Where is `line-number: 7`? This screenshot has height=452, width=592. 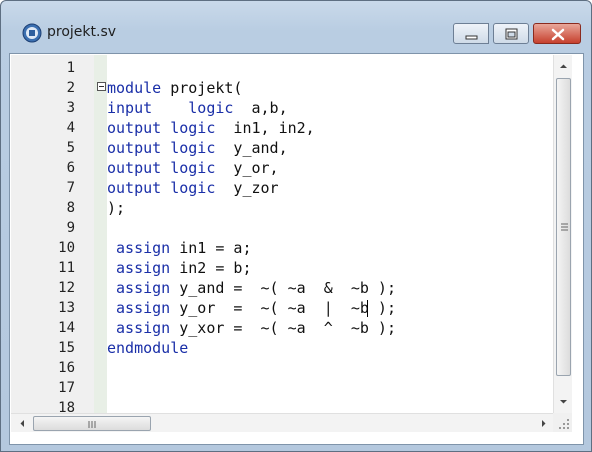 line-number: 7 is located at coordinates (70, 188).